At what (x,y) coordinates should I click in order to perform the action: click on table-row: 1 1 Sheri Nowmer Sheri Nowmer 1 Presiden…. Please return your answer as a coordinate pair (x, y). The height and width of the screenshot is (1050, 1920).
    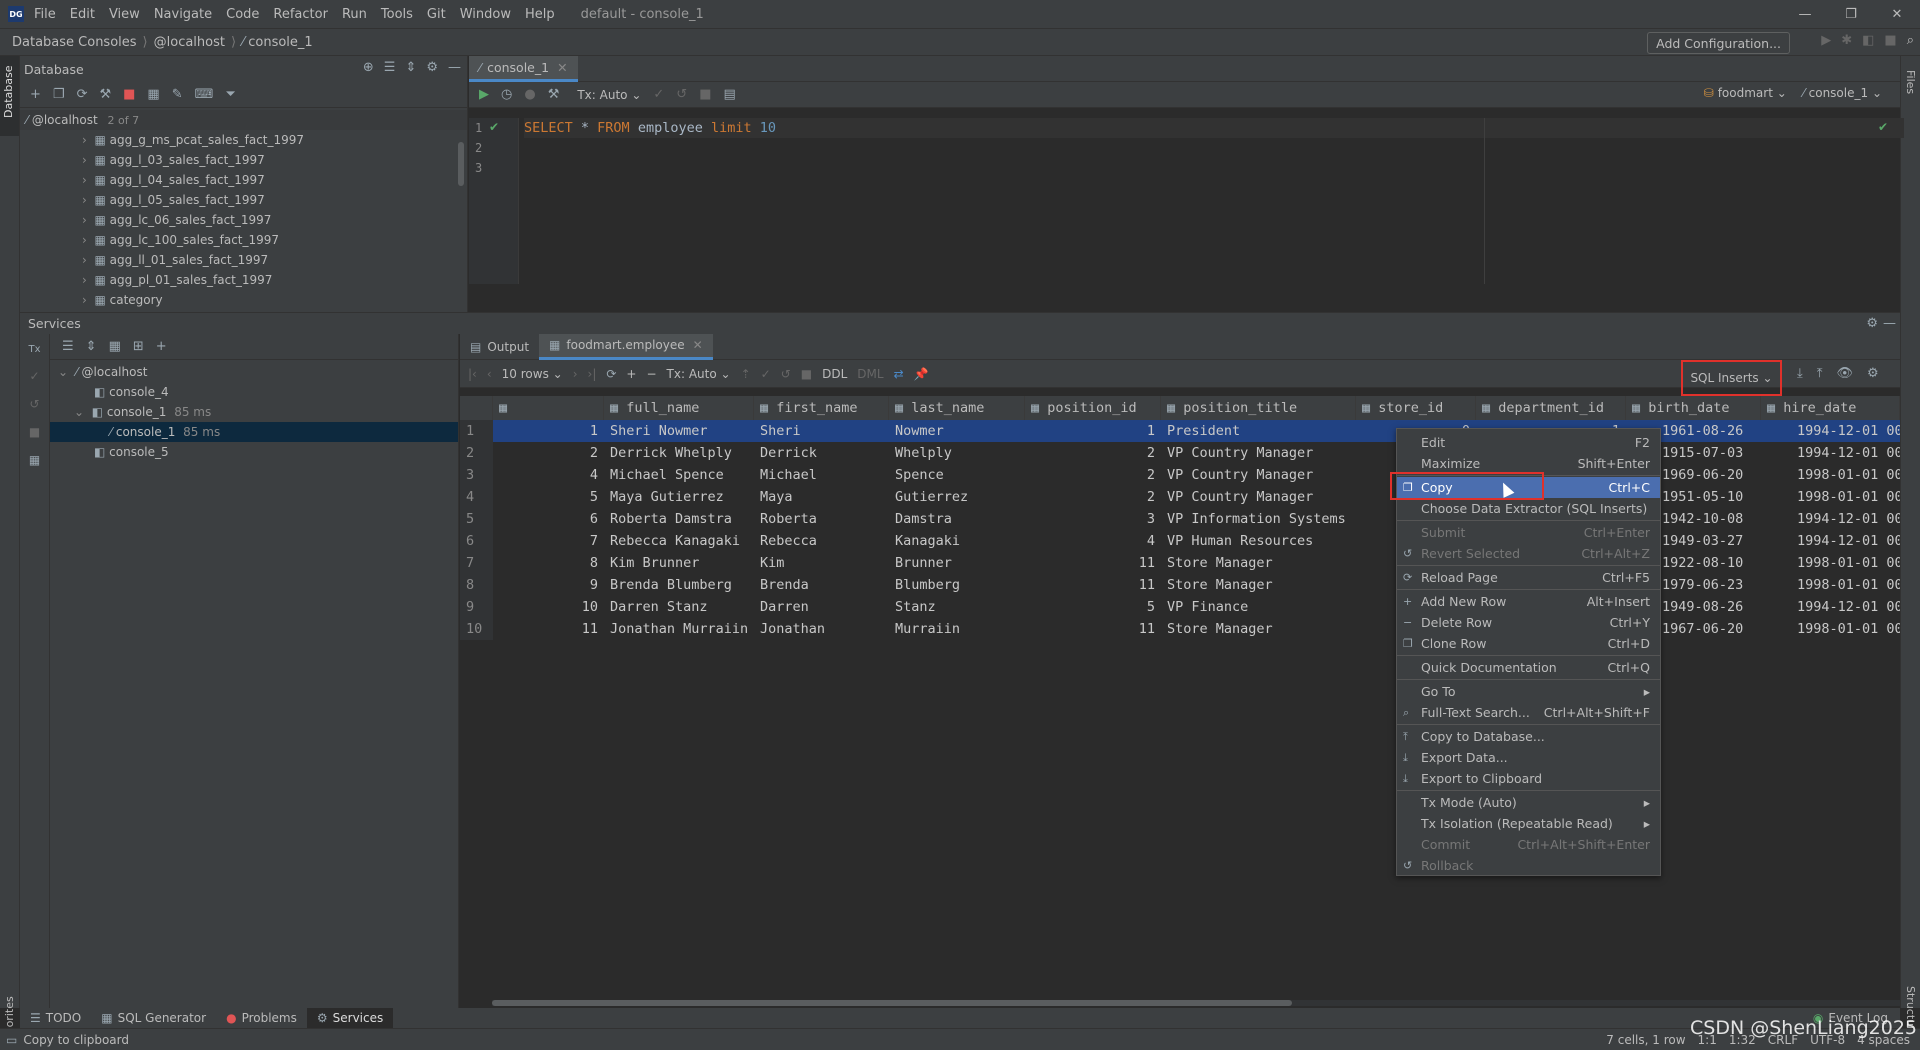
    Looking at the image, I should click on (1180, 431).